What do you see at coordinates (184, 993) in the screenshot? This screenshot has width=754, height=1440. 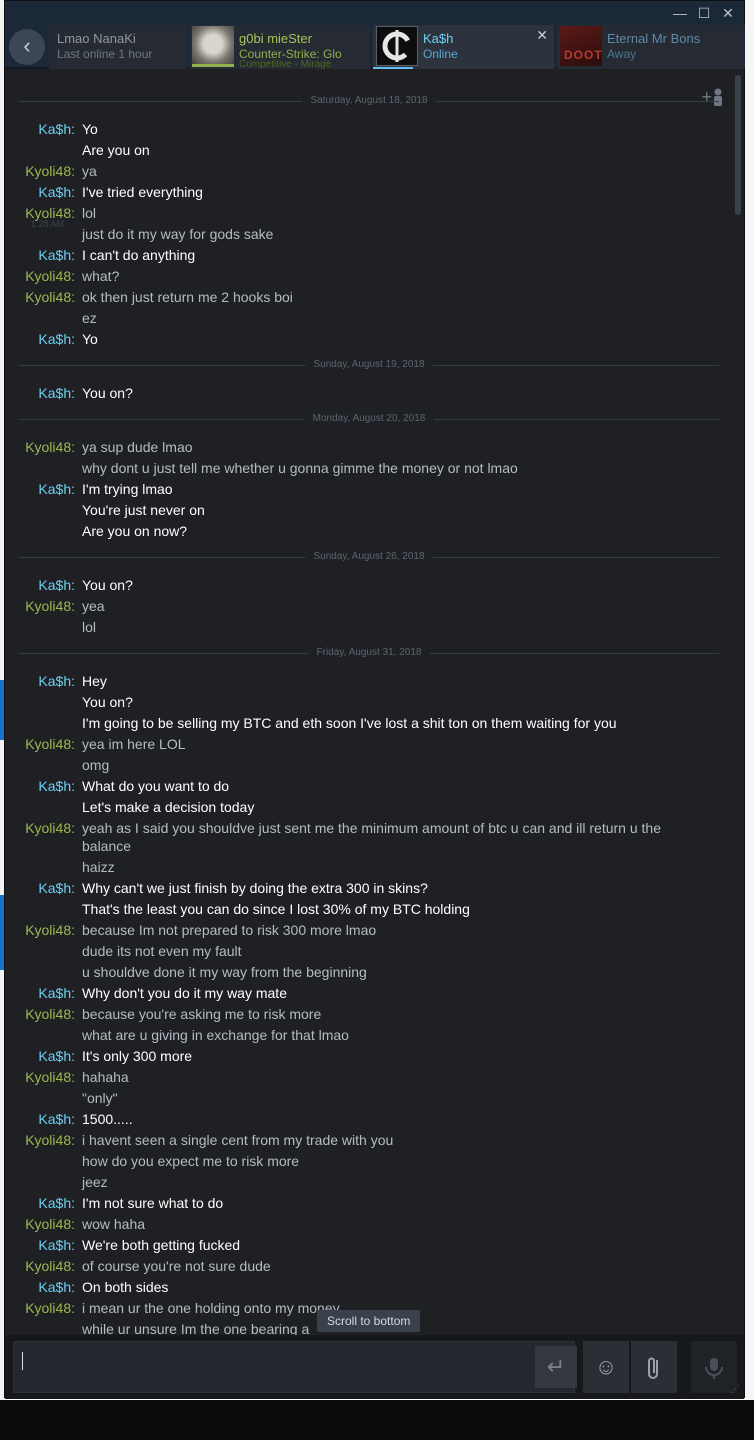 I see `message-text: Why don't you do it my way mate` at bounding box center [184, 993].